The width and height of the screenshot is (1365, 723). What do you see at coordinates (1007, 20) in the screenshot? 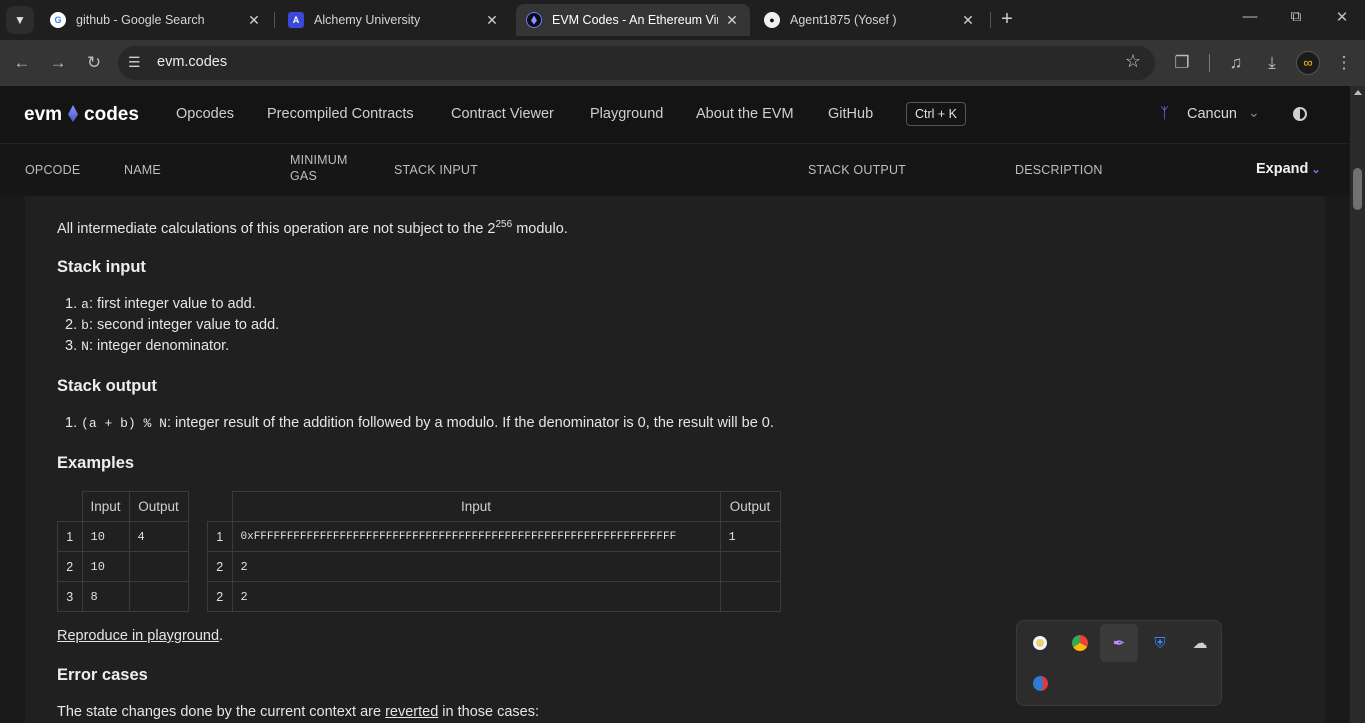
I see `new-tab-icon: +` at bounding box center [1007, 20].